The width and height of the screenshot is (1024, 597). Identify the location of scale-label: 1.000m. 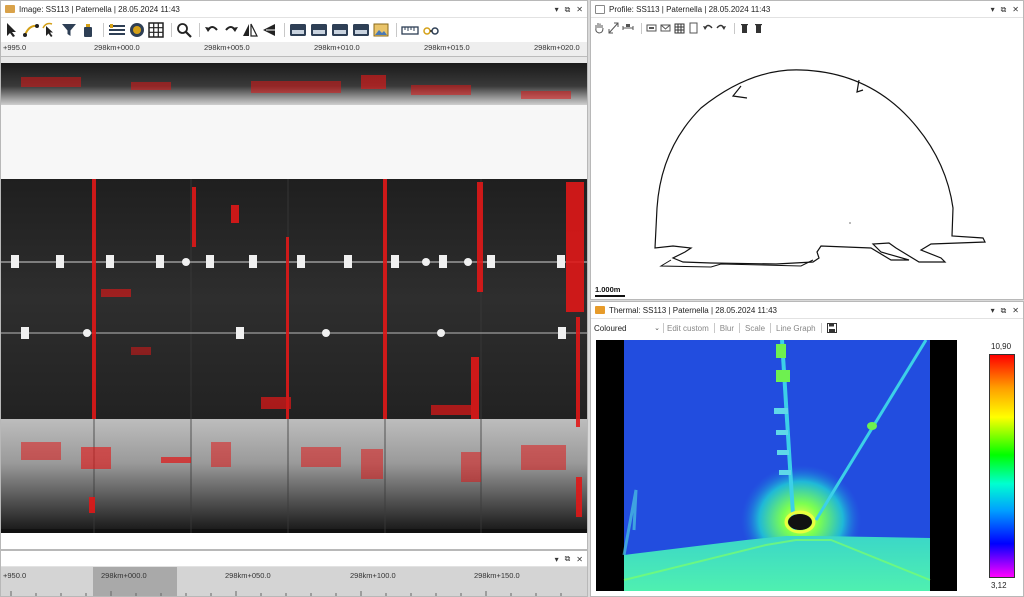
(608, 289).